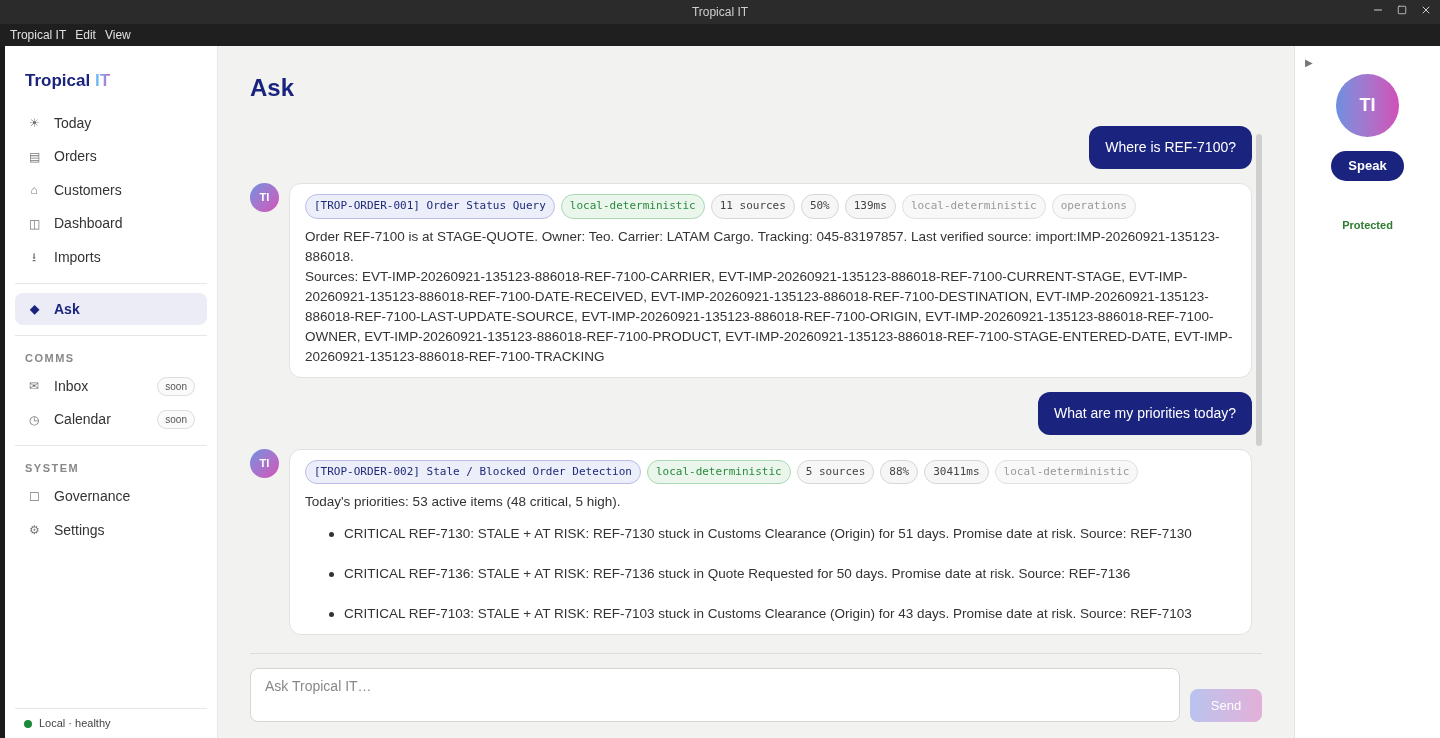  What do you see at coordinates (273, 88) in the screenshot?
I see `page-title: Ask` at bounding box center [273, 88].